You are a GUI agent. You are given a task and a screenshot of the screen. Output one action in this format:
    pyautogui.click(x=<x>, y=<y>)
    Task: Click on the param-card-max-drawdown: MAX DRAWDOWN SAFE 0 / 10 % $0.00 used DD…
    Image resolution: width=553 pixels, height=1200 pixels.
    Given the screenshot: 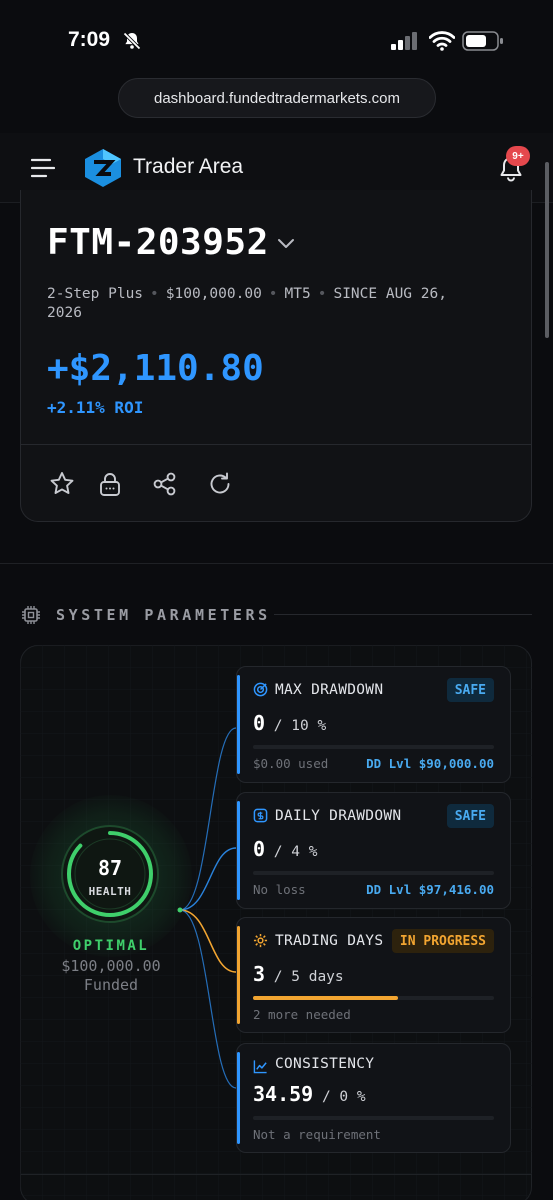 What is the action you would take?
    pyautogui.click(x=373, y=724)
    